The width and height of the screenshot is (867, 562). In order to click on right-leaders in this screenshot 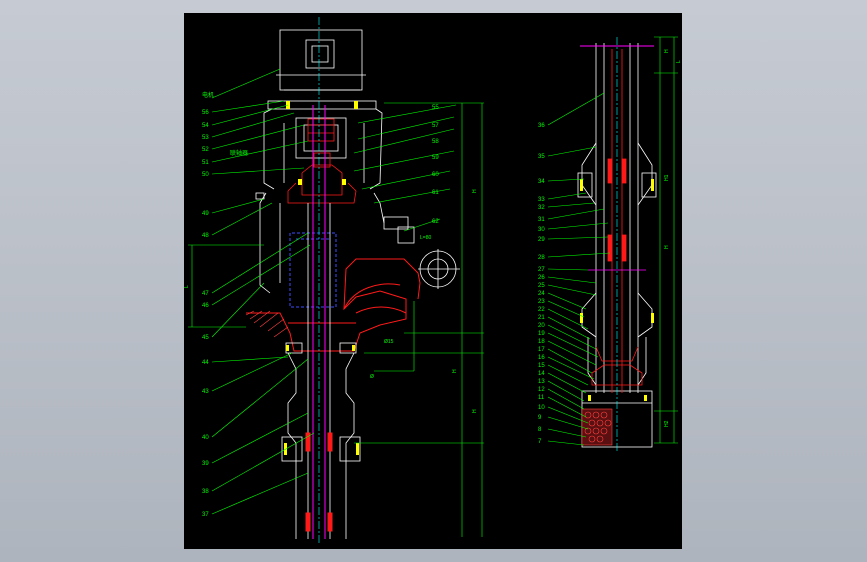, I will do `click(579, 269)`.